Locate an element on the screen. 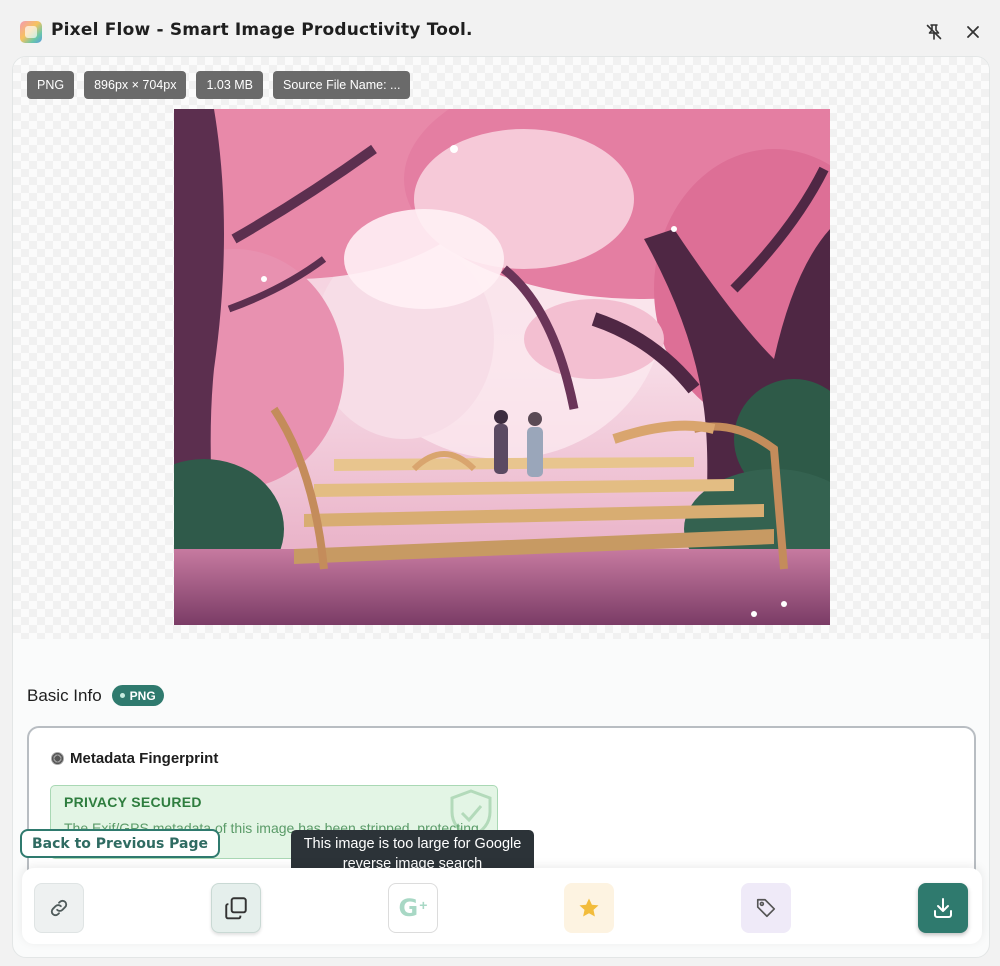 The width and height of the screenshot is (1000, 966). tag-icon is located at coordinates (766, 908).